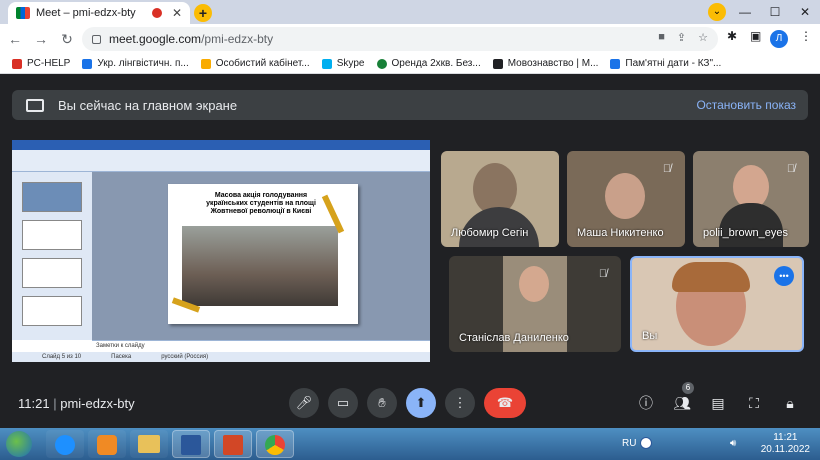  I want to click on participant-face, so click(534, 284).